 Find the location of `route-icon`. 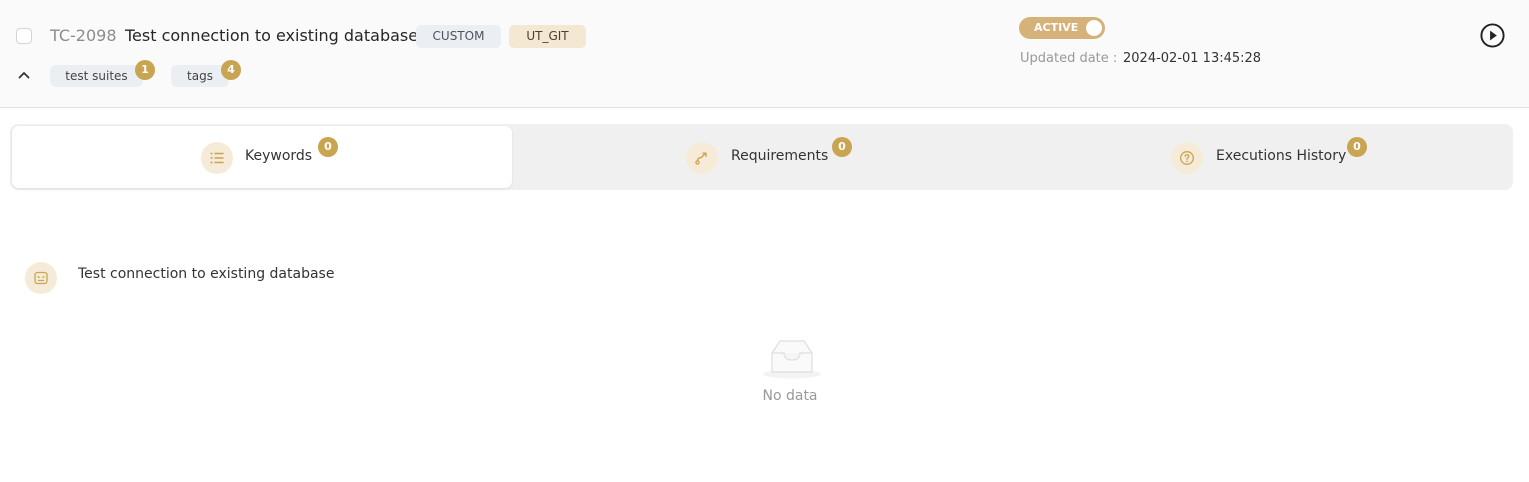

route-icon is located at coordinates (702, 158).